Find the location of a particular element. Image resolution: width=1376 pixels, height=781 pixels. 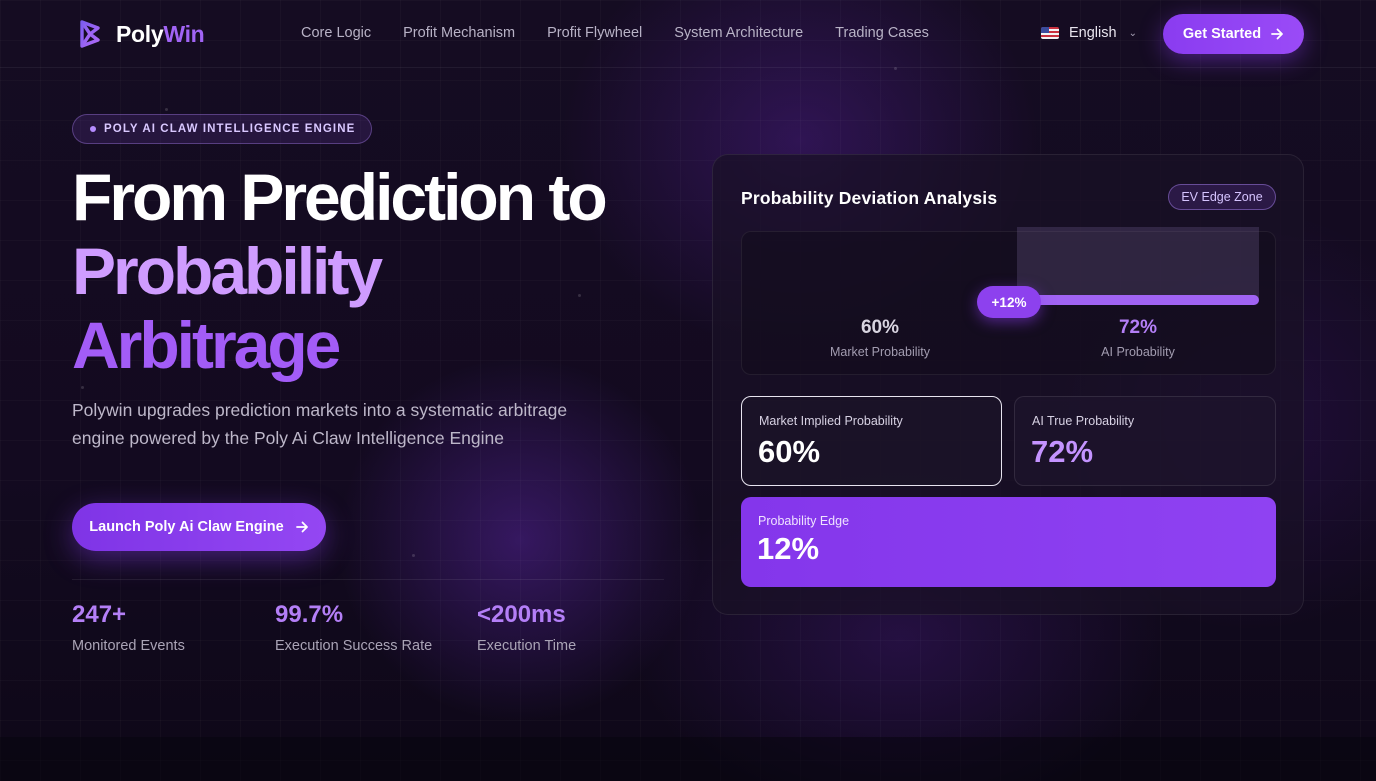

hero-title: From Prediction to Probability Arbitrage is located at coordinates (340, 271).